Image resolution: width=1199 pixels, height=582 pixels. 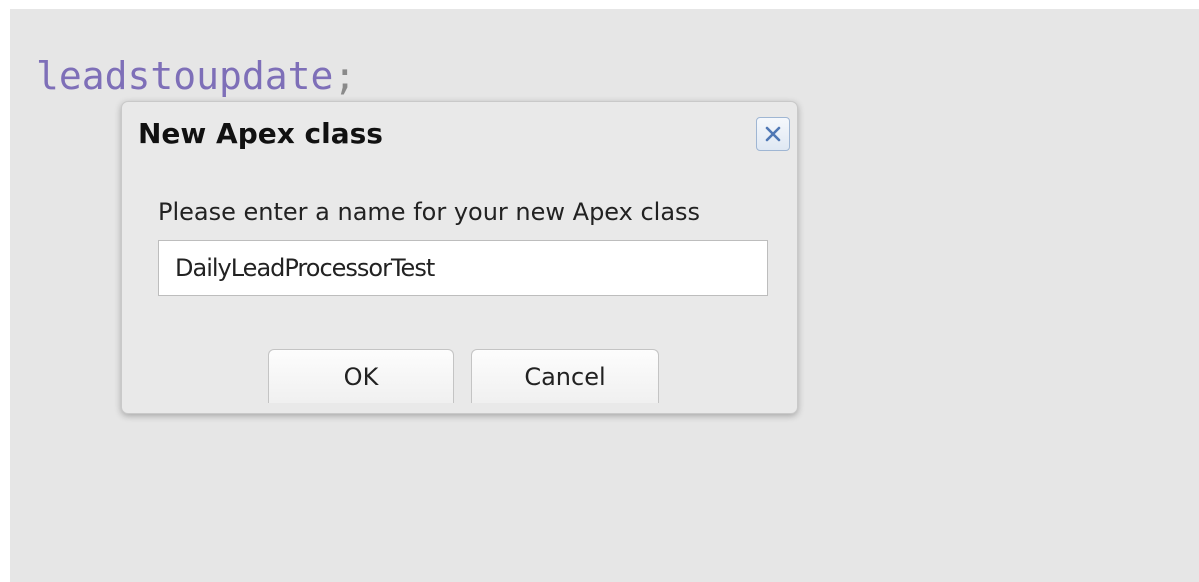 What do you see at coordinates (260, 133) in the screenshot?
I see `dialog-title: New Apex class` at bounding box center [260, 133].